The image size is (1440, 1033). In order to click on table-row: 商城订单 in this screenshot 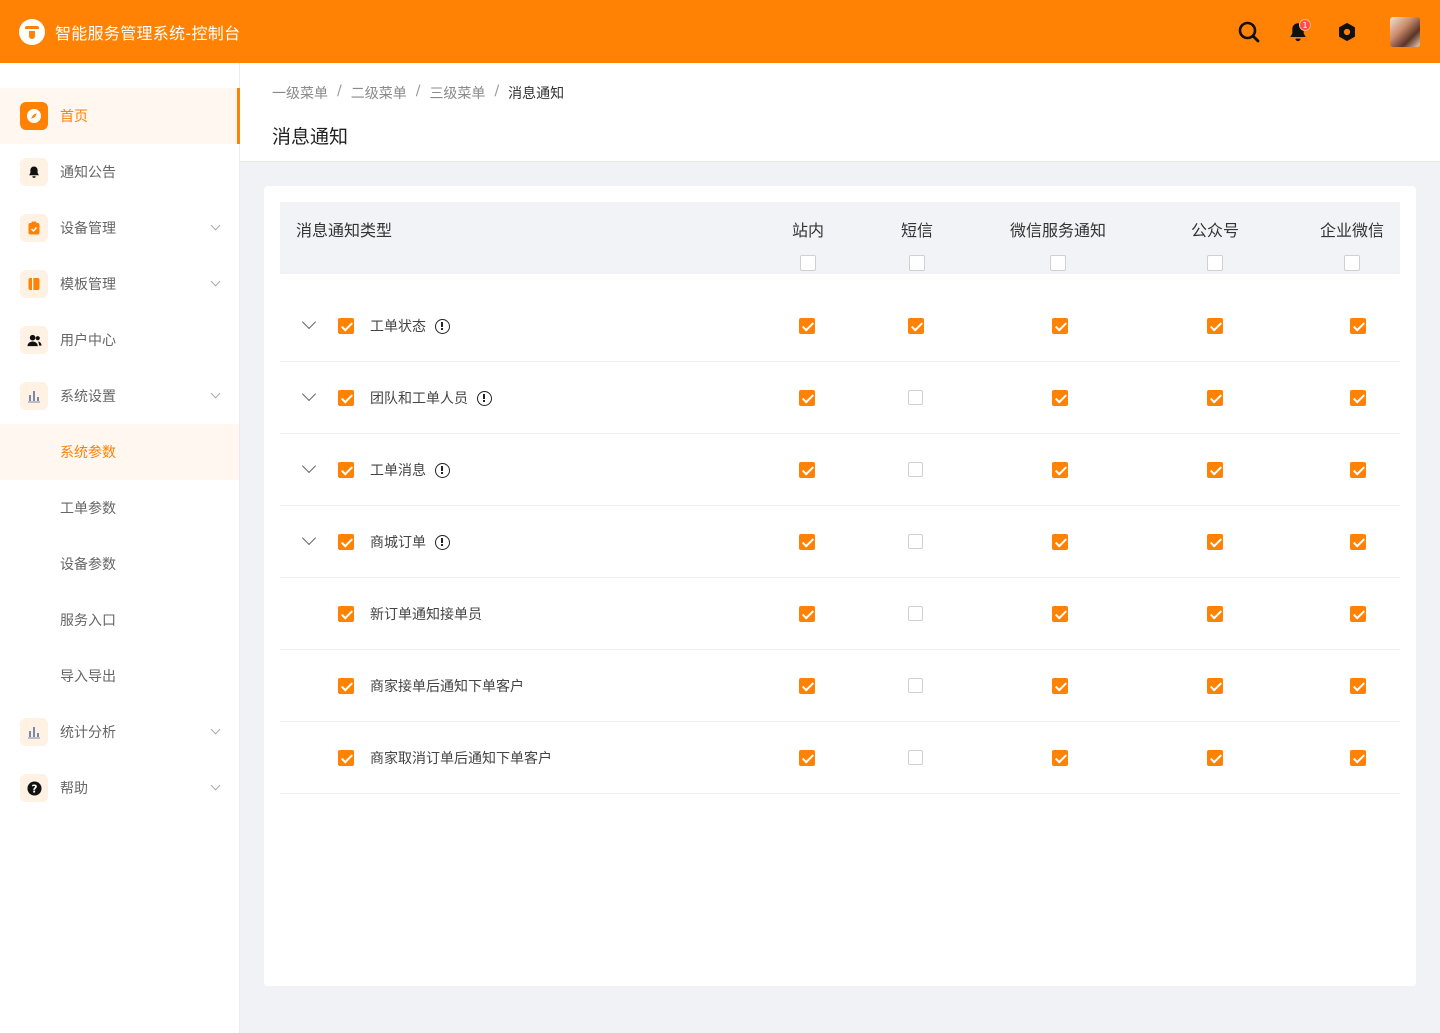, I will do `click(840, 542)`.